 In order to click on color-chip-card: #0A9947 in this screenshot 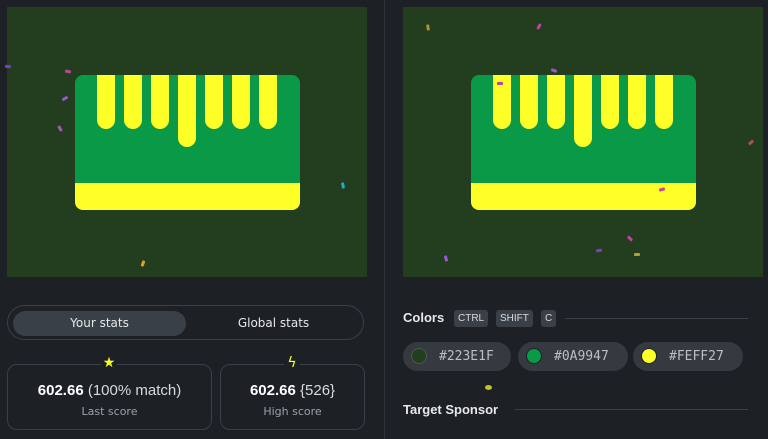, I will do `click(573, 356)`.